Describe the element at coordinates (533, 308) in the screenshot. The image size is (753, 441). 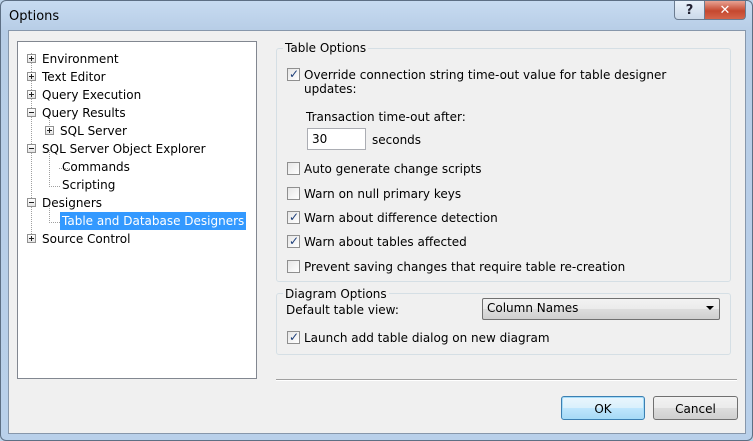
I see `default-table-view-value: Column Names` at that location.